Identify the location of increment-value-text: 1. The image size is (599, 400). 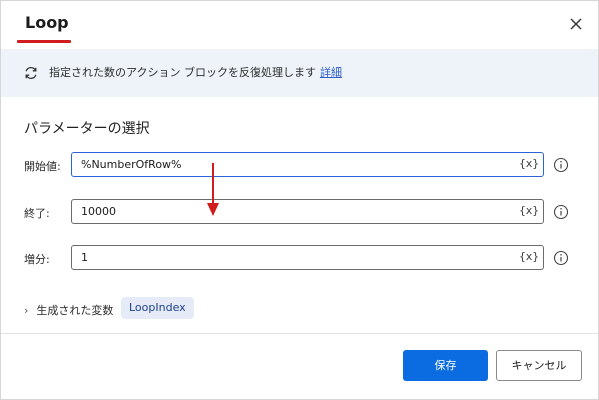
(84, 257).